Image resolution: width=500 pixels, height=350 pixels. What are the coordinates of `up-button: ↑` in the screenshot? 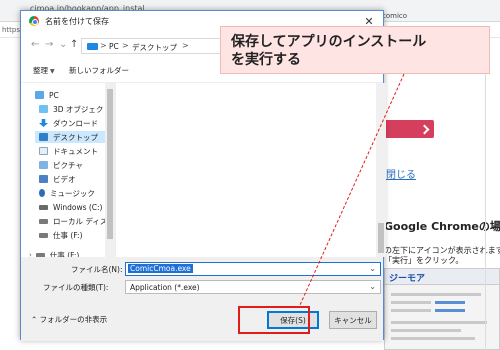 It's located at (74, 44).